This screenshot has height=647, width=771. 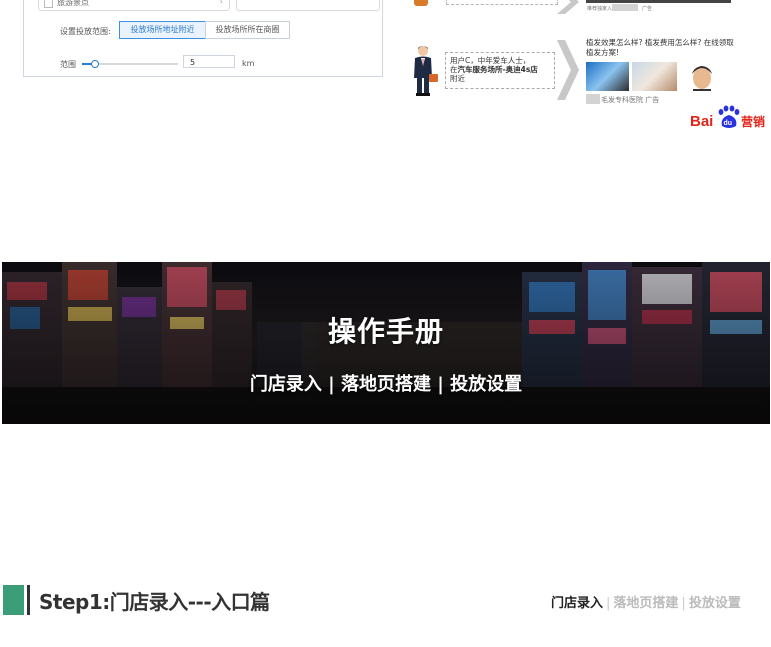 I want to click on svg-text: Bai, so click(x=701, y=121).